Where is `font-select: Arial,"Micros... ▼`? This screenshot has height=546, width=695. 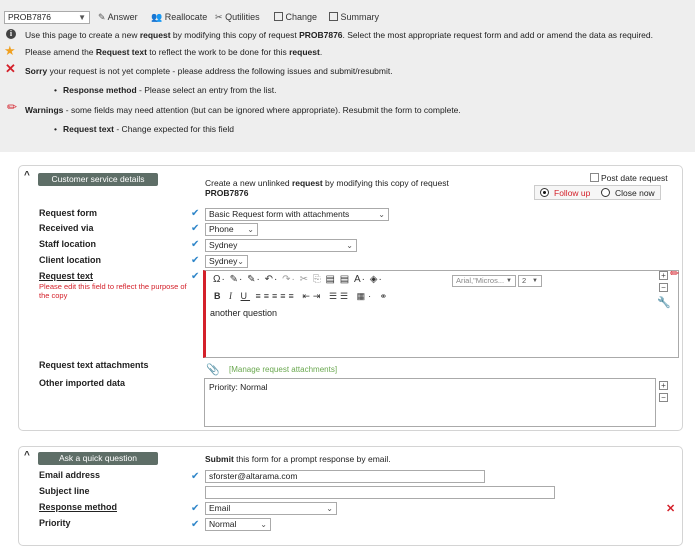
font-select: Arial,"Micros... ▼ is located at coordinates (484, 281).